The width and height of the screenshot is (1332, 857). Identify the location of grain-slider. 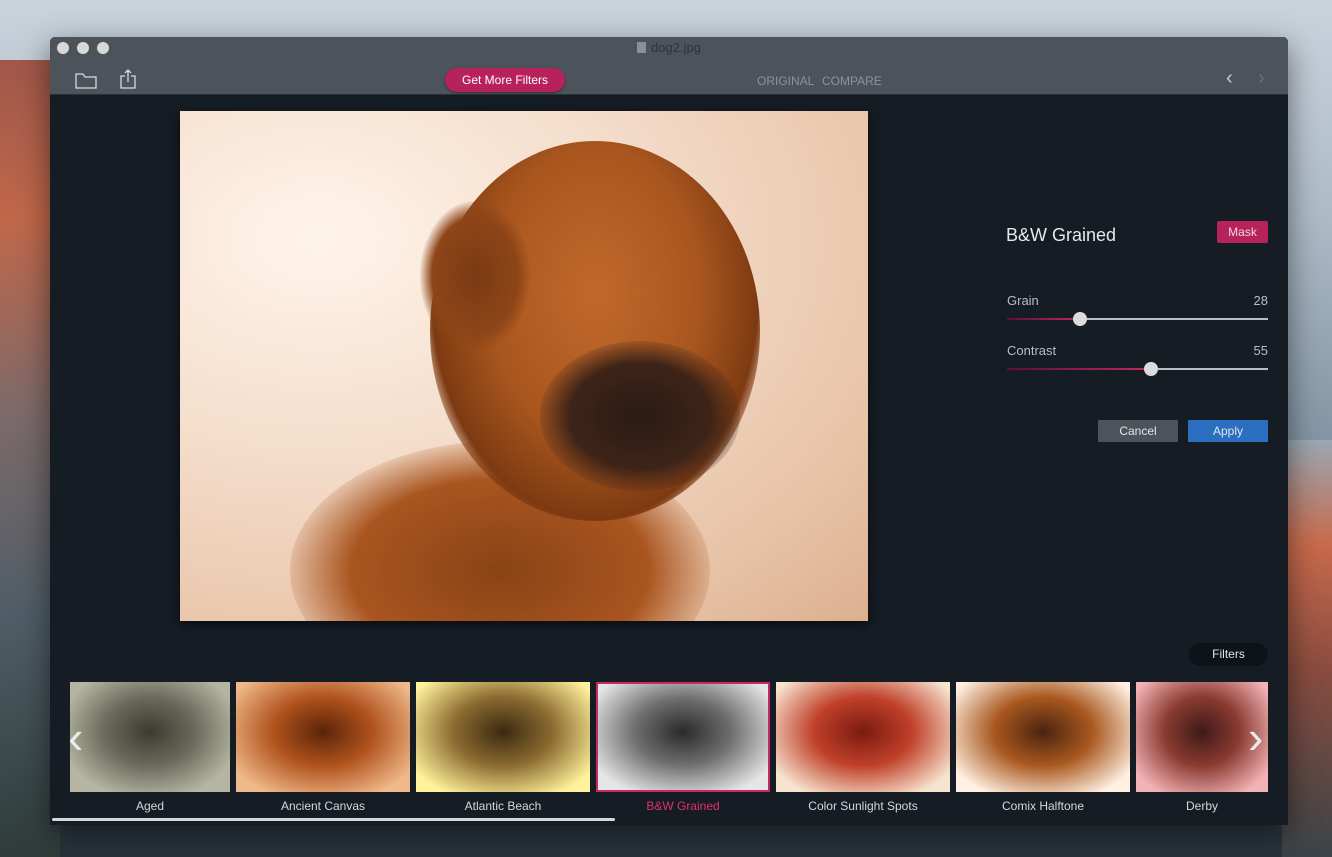
(1137, 319).